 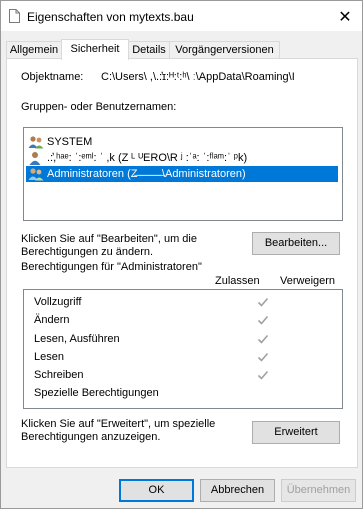 What do you see at coordinates (34, 50) in the screenshot?
I see `tab-allgemein: Allgemein` at bounding box center [34, 50].